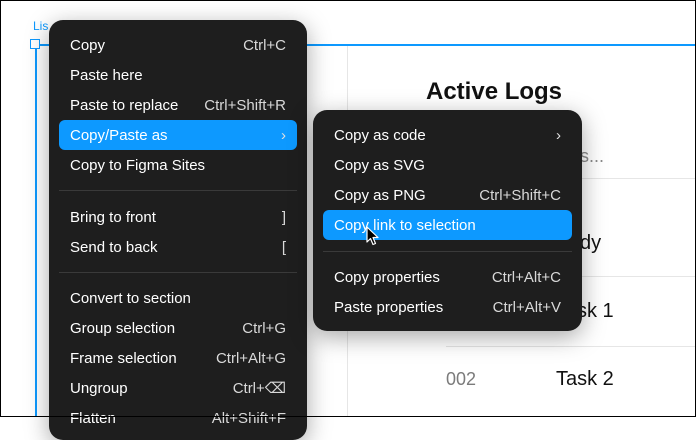  What do you see at coordinates (447, 277) in the screenshot?
I see `menu-item-copy-properties: Copy properties Ctrl+Alt+C` at bounding box center [447, 277].